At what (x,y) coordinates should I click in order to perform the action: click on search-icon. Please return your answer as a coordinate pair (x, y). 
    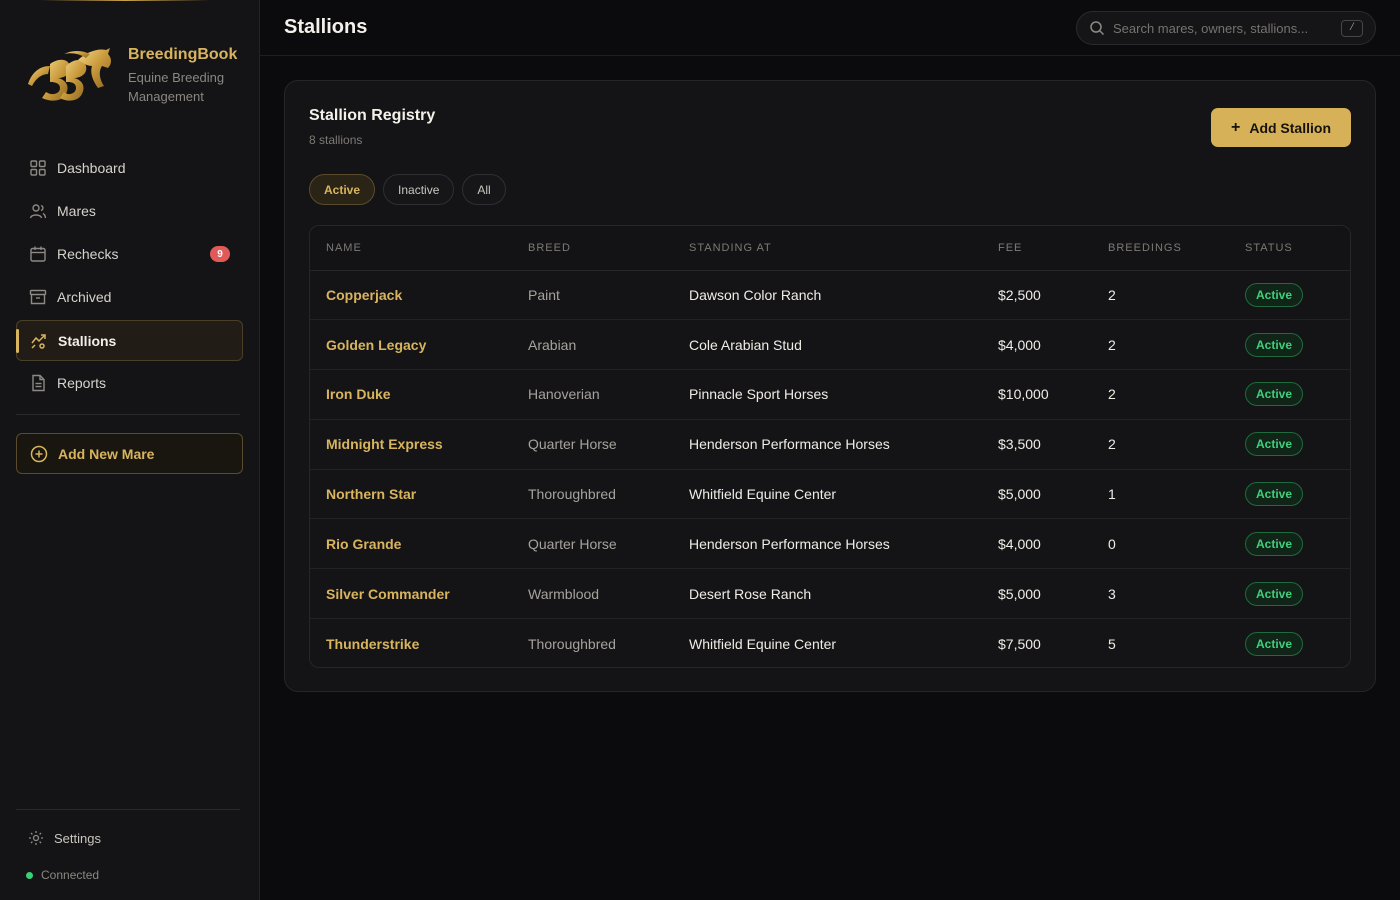
    Looking at the image, I should click on (1097, 28).